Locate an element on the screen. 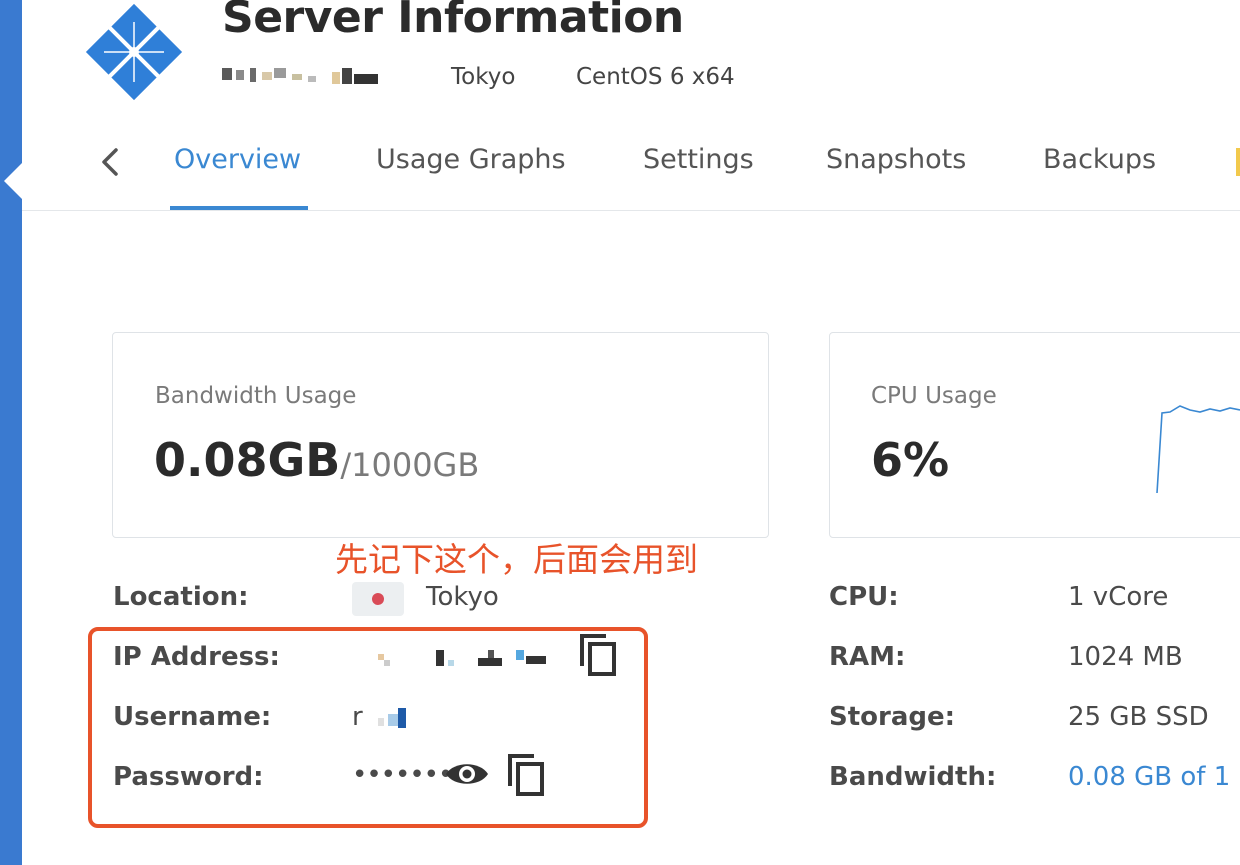 The image size is (1240, 865). hostname-redacted is located at coordinates (307, 78).